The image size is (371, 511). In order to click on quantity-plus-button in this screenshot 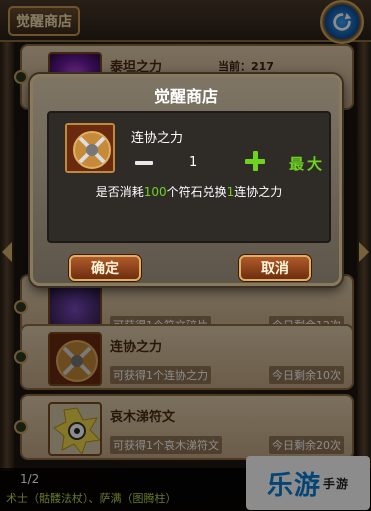, I will do `click(255, 161)`.